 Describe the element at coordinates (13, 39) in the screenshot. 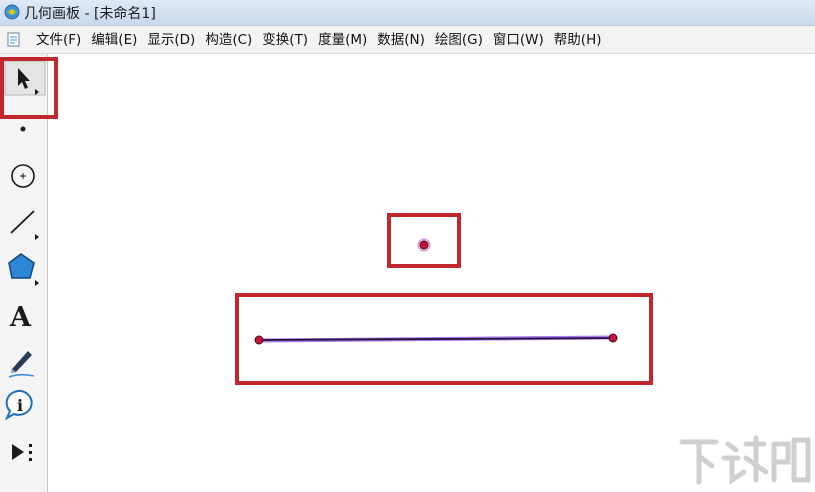

I see `document-icon` at that location.